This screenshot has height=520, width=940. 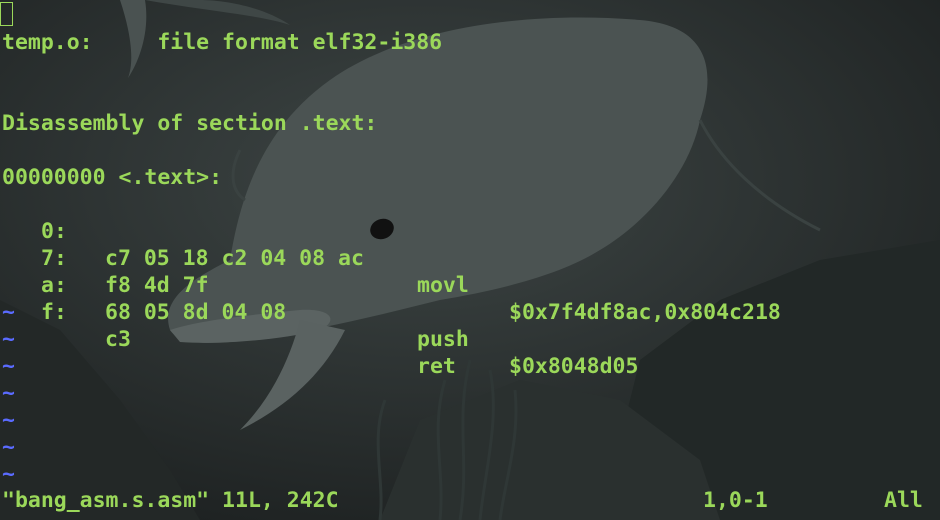 I want to click on instruction-address: f:, so click(x=54, y=312).